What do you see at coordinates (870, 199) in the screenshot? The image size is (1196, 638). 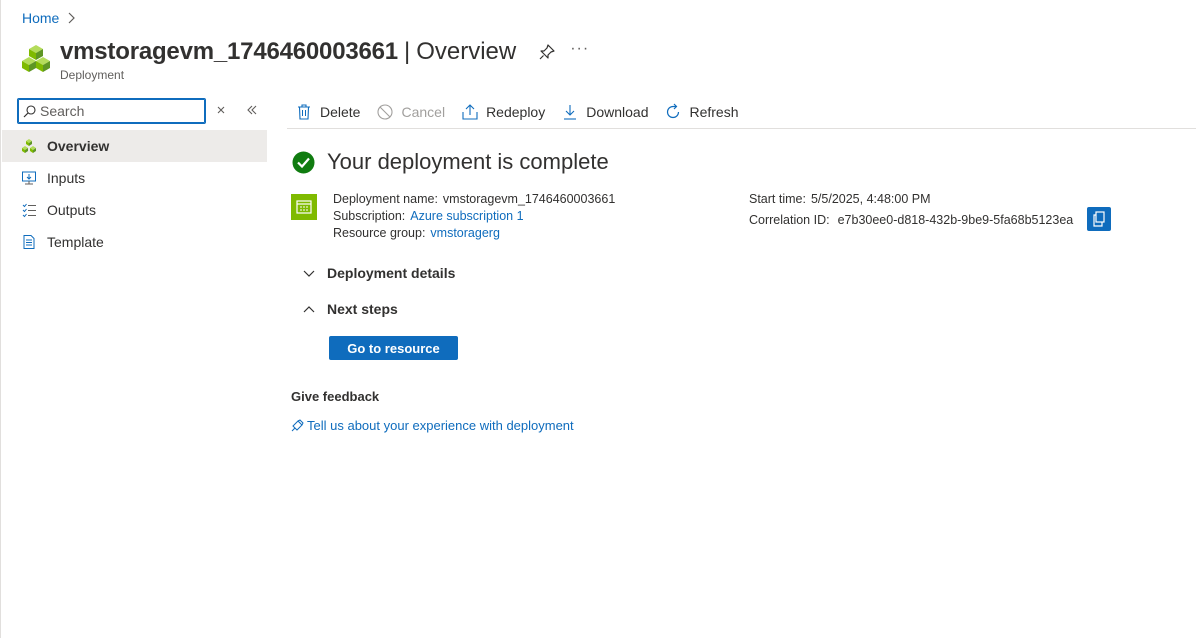 I see `start-time-value: 5/5/2025, 4:48:00 PM` at bounding box center [870, 199].